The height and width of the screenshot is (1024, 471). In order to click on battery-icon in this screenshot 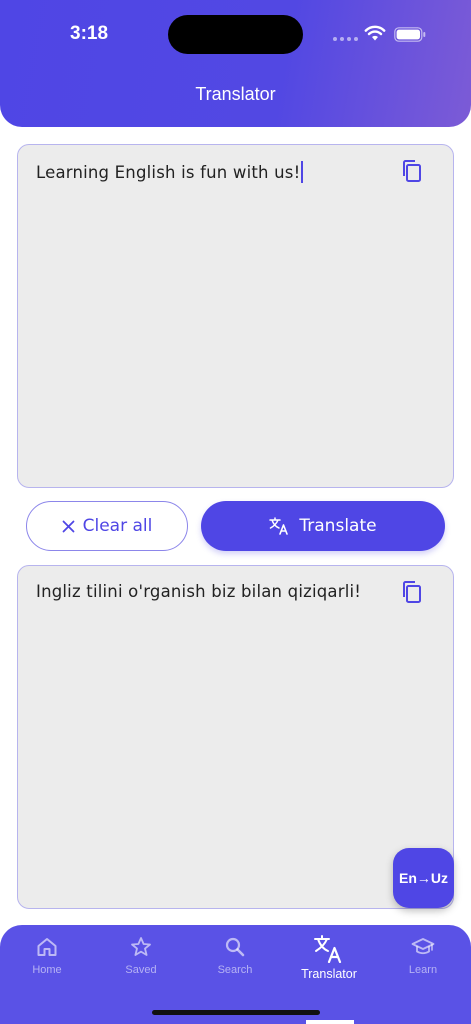, I will do `click(410, 34)`.